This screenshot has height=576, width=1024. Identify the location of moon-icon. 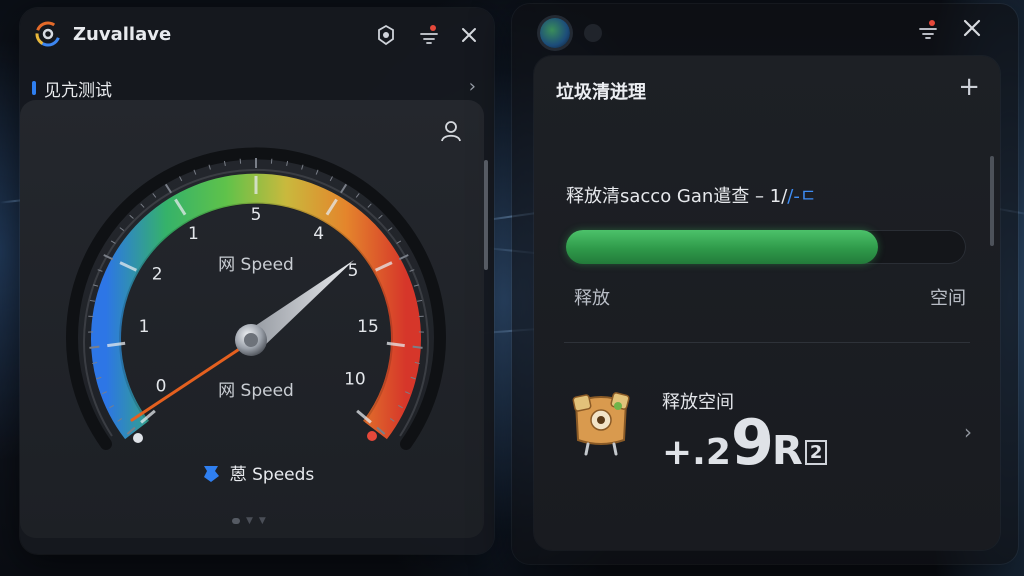
(593, 33).